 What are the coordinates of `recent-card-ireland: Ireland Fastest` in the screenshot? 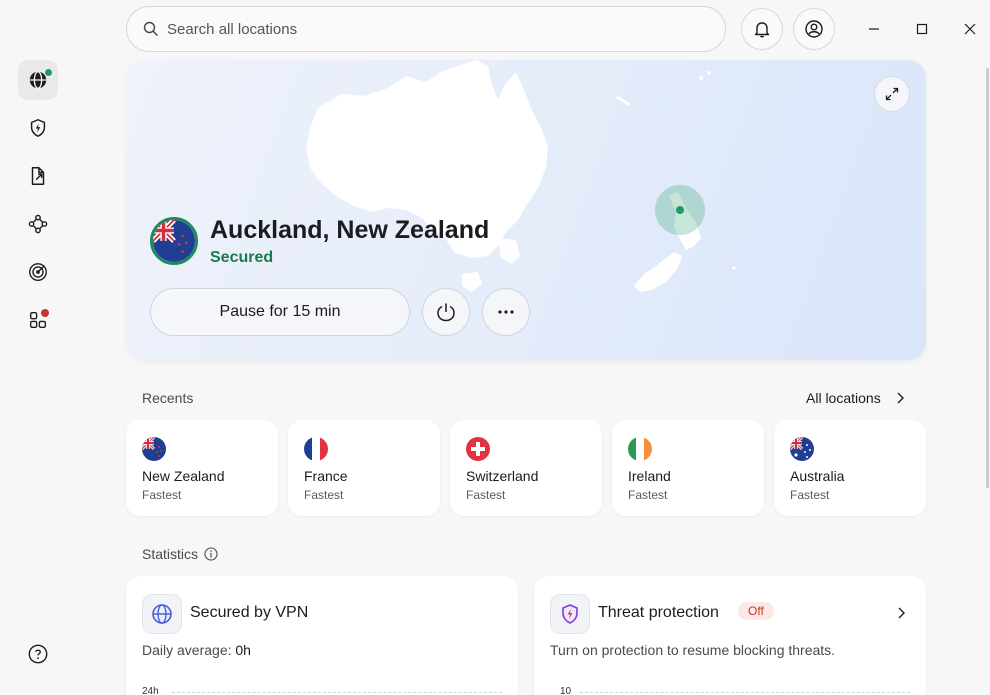 It's located at (688, 468).